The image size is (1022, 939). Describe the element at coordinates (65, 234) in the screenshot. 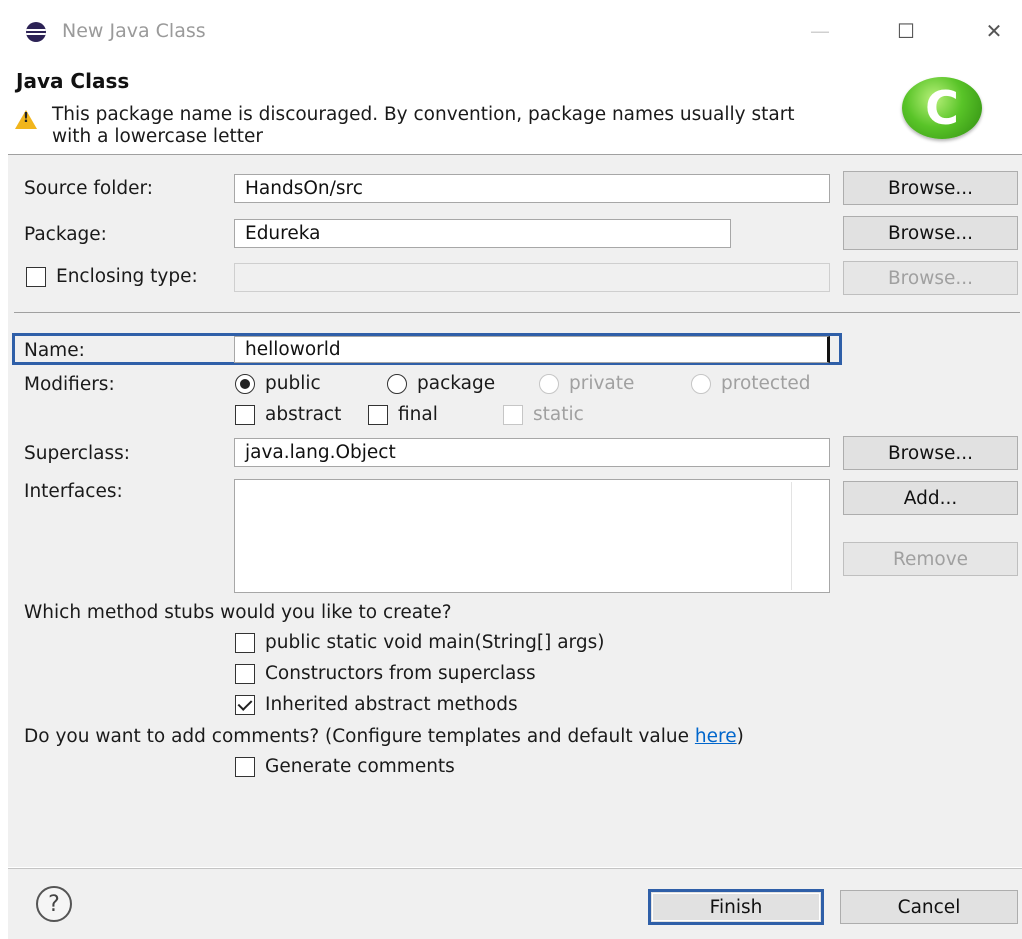

I see `package-label: Package:` at that location.